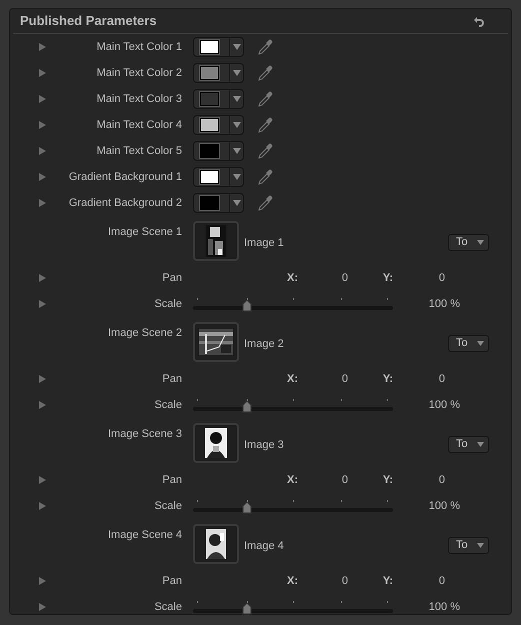 Image resolution: width=521 pixels, height=625 pixels. Describe the element at coordinates (125, 203) in the screenshot. I see `parameter-label: Gradient Background 2` at that location.